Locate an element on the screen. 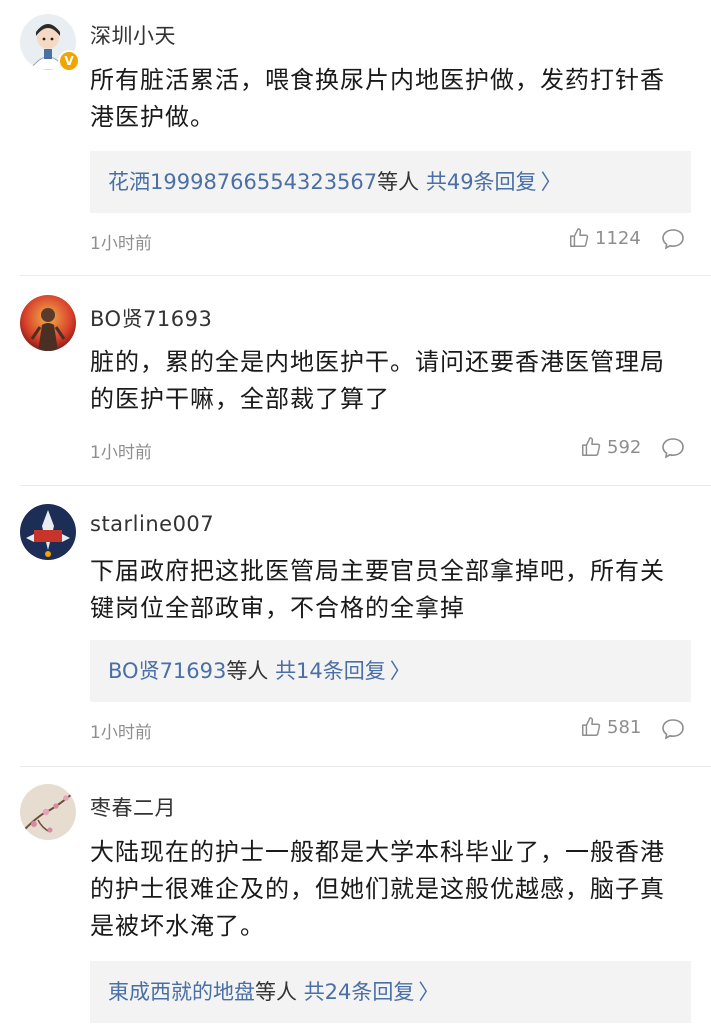  verified-badge: V is located at coordinates (69, 61).